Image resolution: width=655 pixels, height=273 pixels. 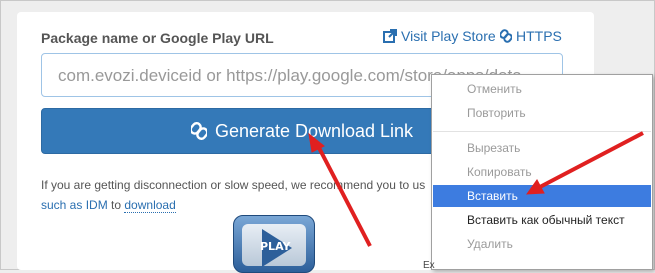 I want to click on menu-item-paste-plain: Вставить как обычный текст, so click(x=542, y=220).